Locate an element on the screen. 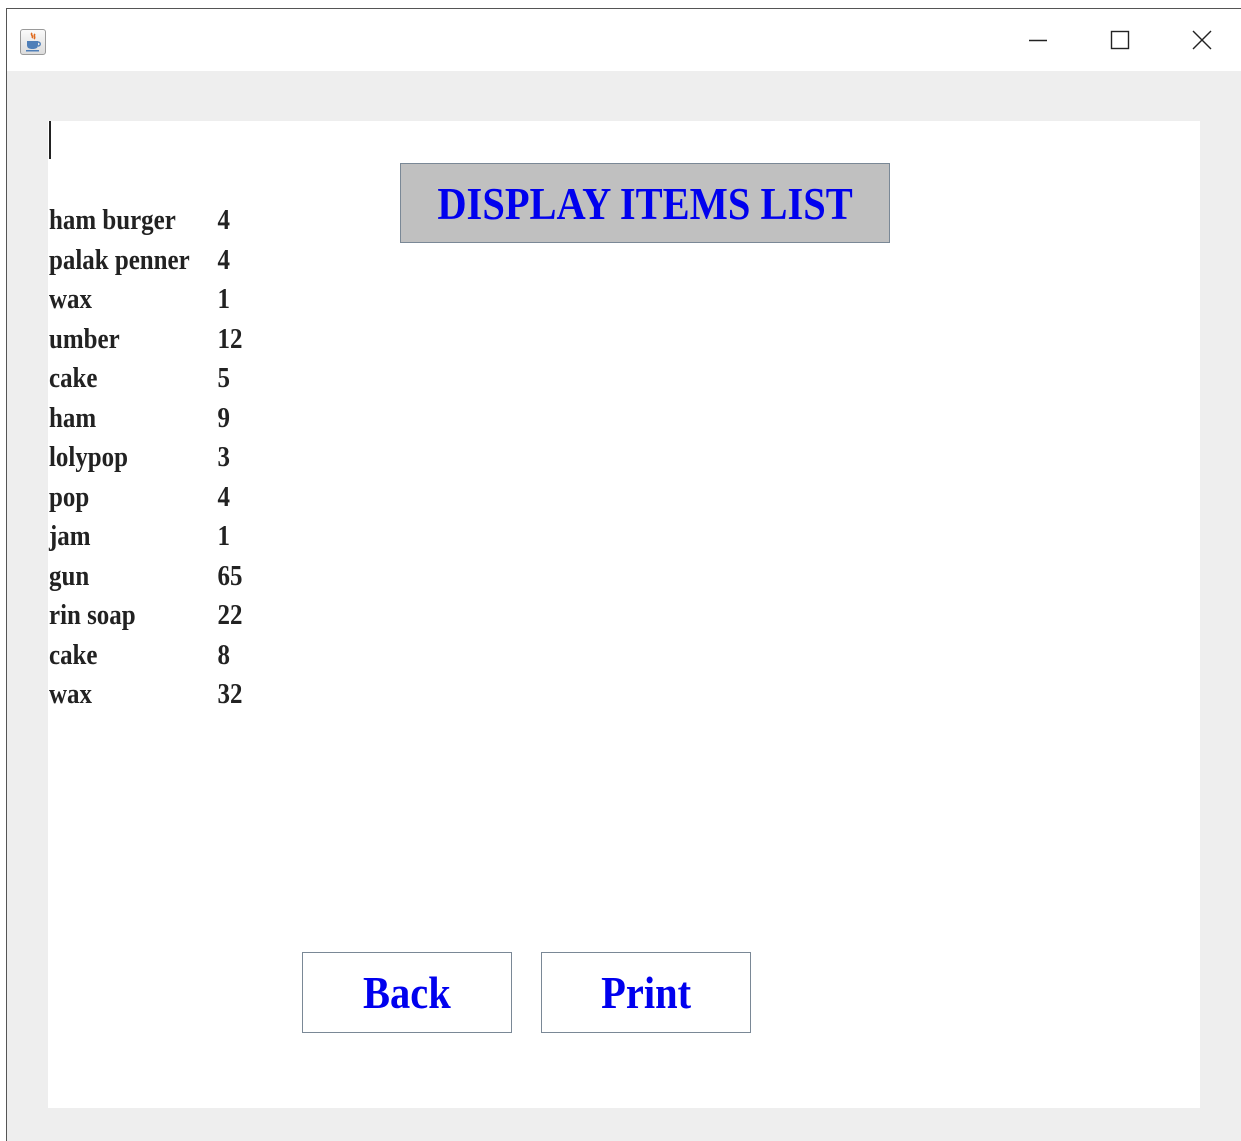 The width and height of the screenshot is (1241, 1141). item-quantity: 8 is located at coordinates (224, 654).